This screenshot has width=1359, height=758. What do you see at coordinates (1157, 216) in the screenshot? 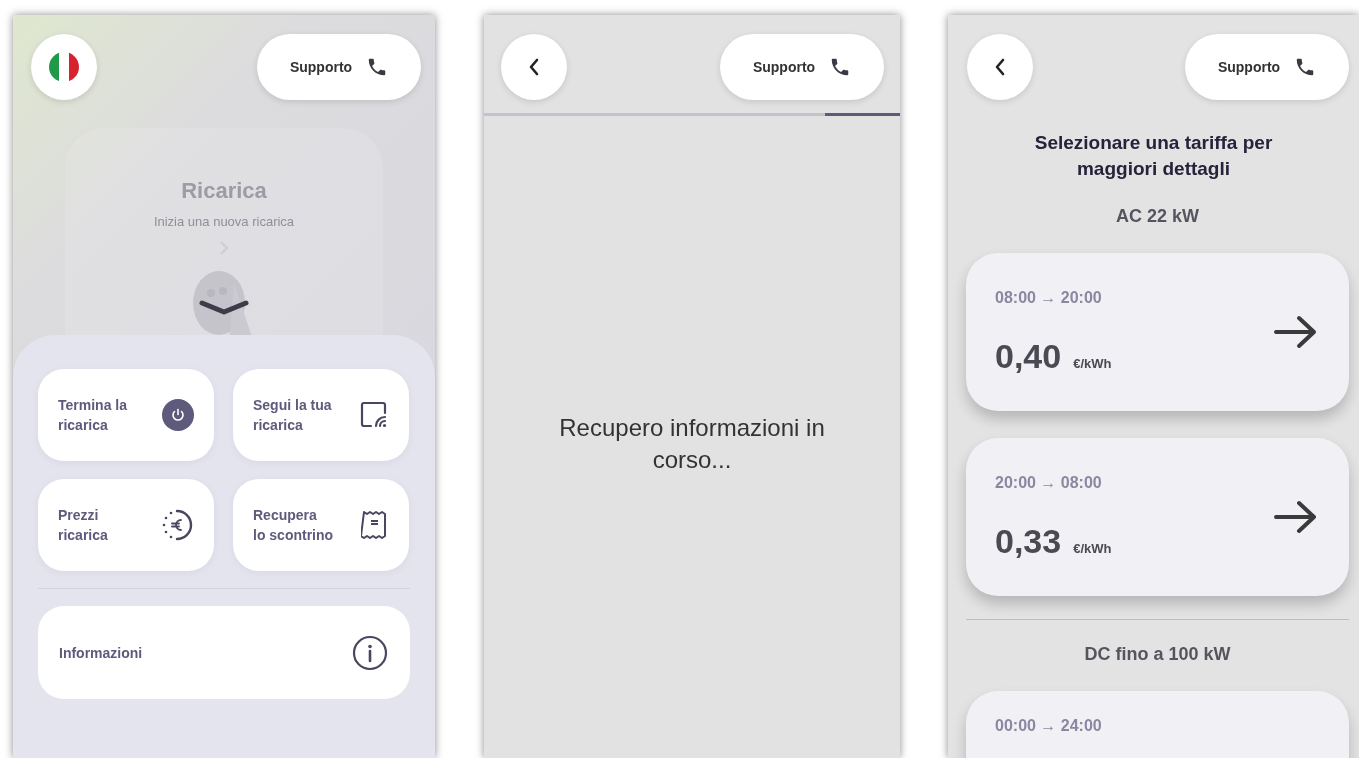
I see `section-heading: AC 22 kW` at bounding box center [1157, 216].